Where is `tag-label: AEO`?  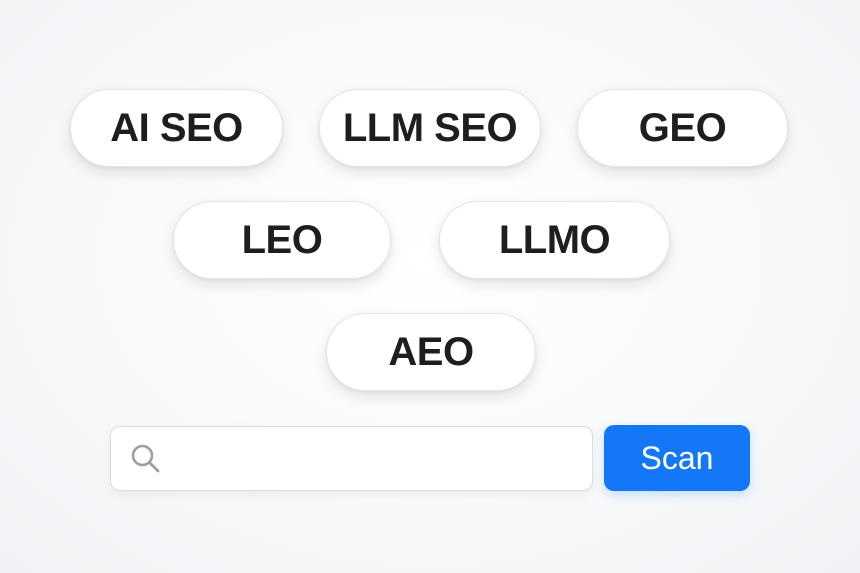
tag-label: AEO is located at coordinates (431, 351).